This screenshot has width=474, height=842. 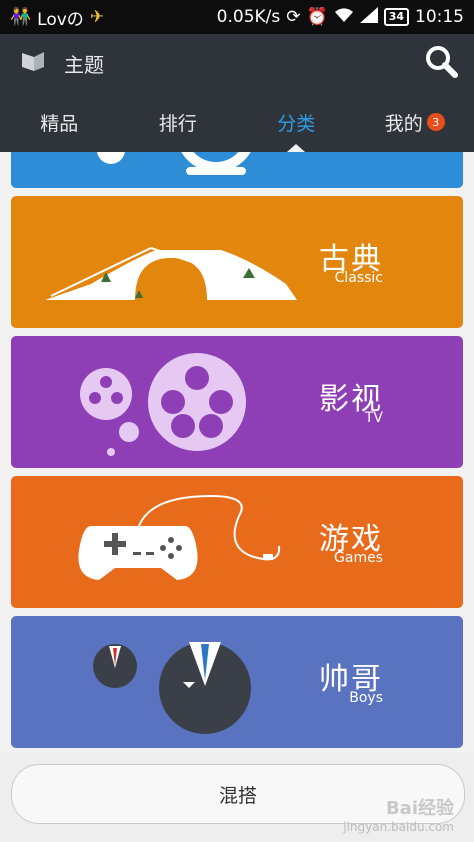 What do you see at coordinates (441, 63) in the screenshot?
I see `search-icon` at bounding box center [441, 63].